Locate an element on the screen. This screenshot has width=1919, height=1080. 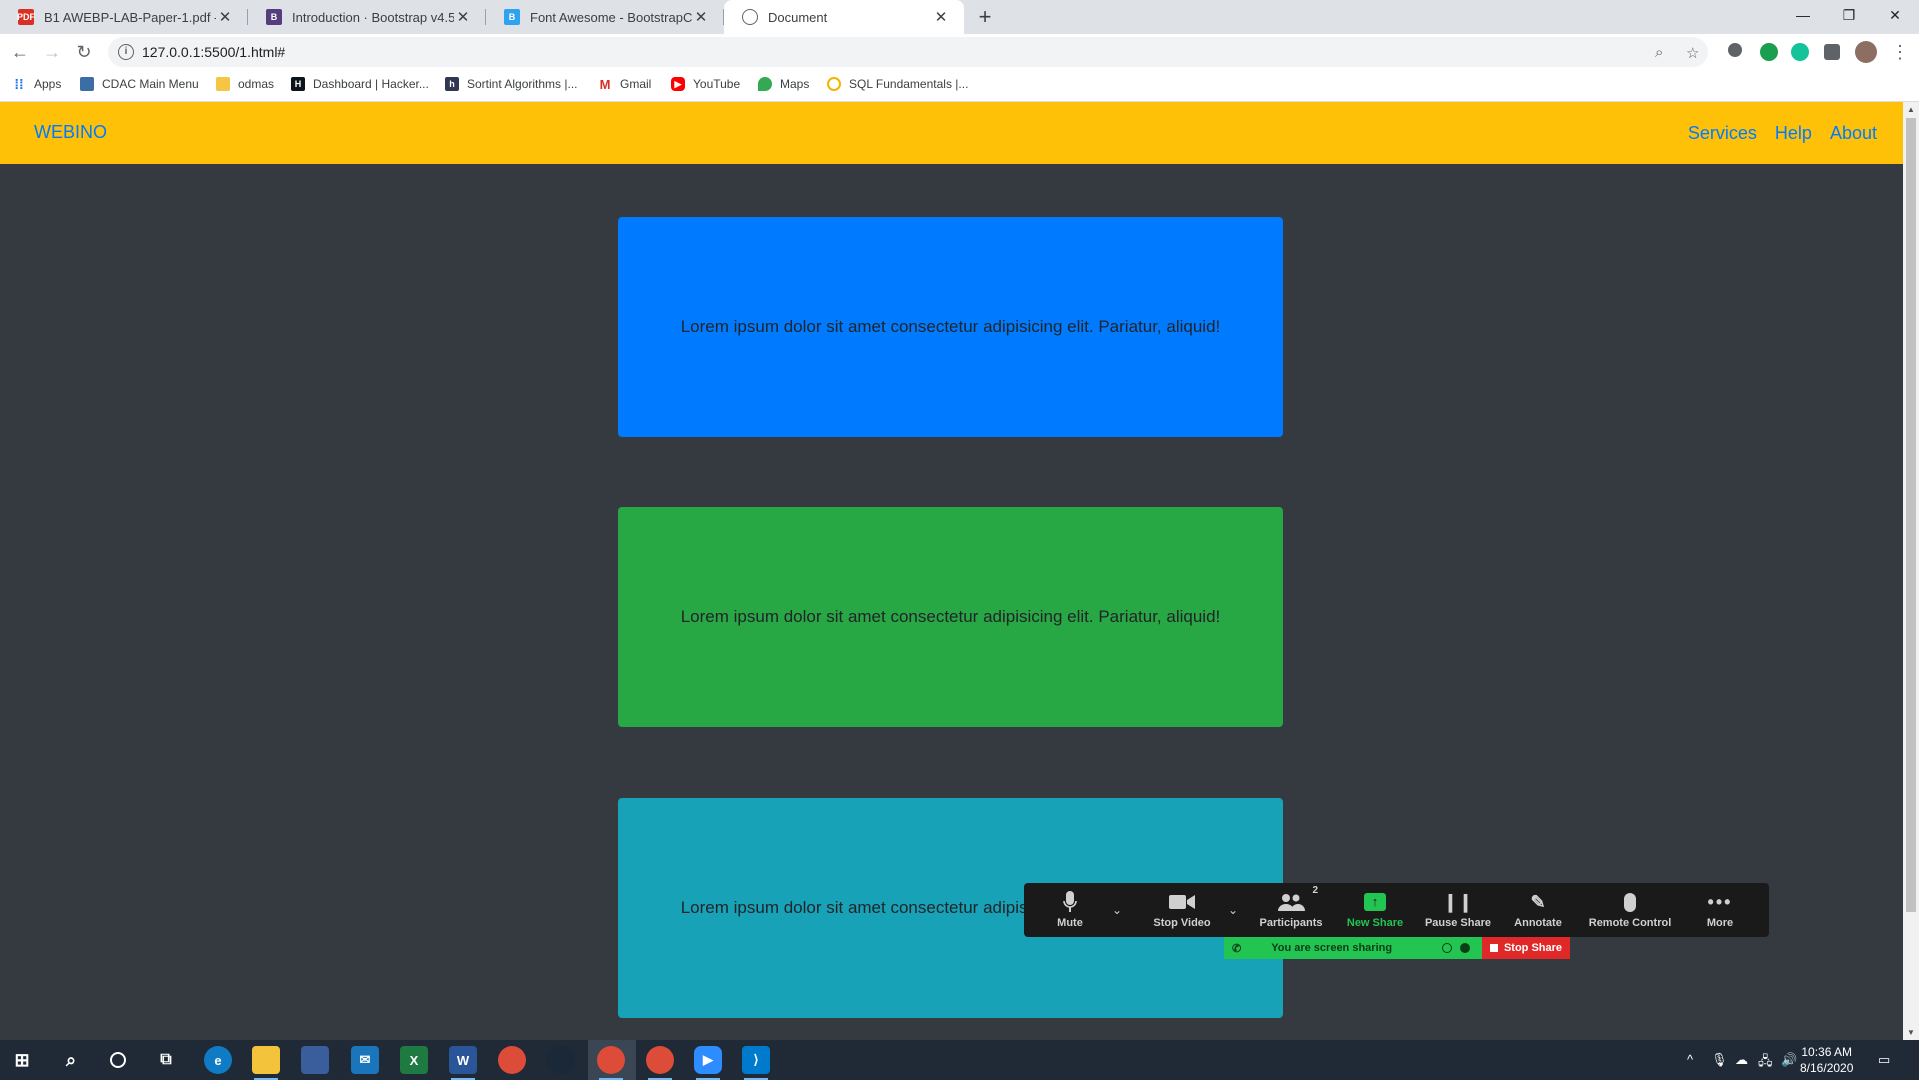
back-icon: ← is located at coordinates (20, 52).